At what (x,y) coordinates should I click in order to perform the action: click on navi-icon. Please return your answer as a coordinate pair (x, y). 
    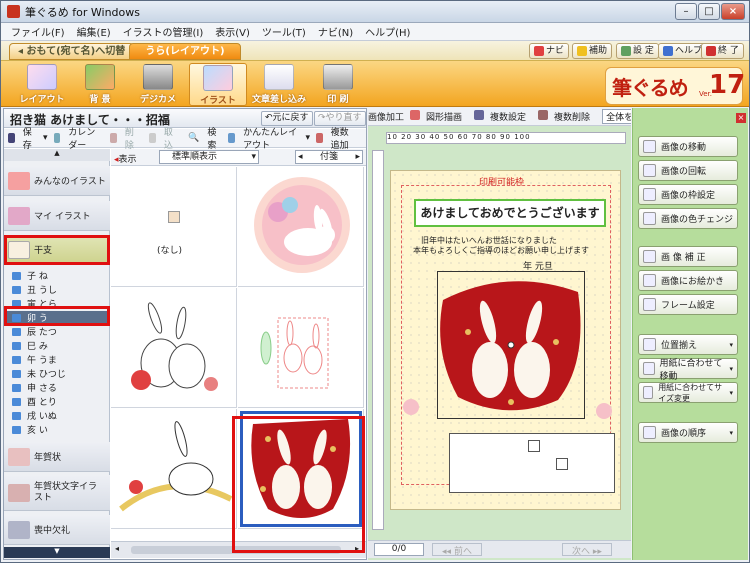
    Looking at the image, I should click on (539, 51).